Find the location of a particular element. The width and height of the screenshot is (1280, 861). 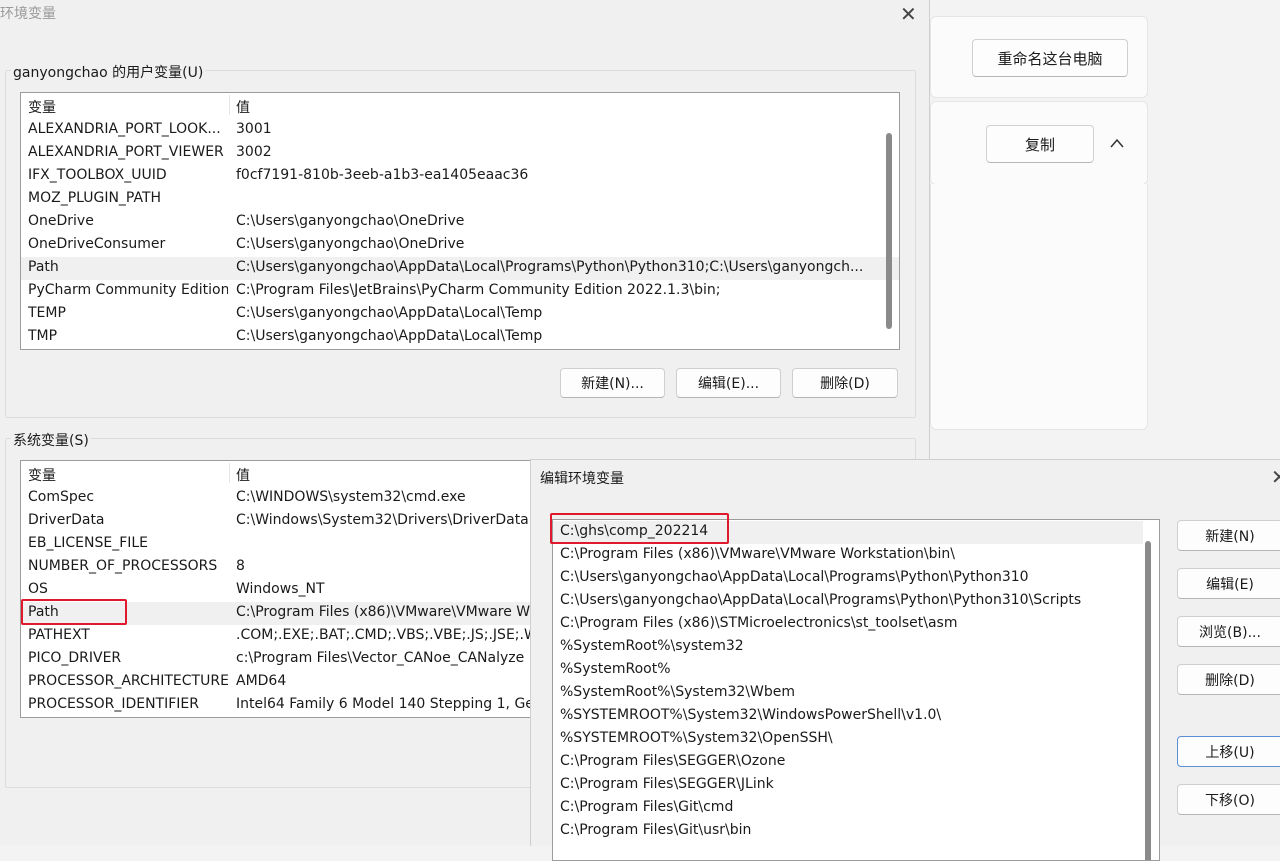

path-list-scrollbar is located at coordinates (1148, 700).